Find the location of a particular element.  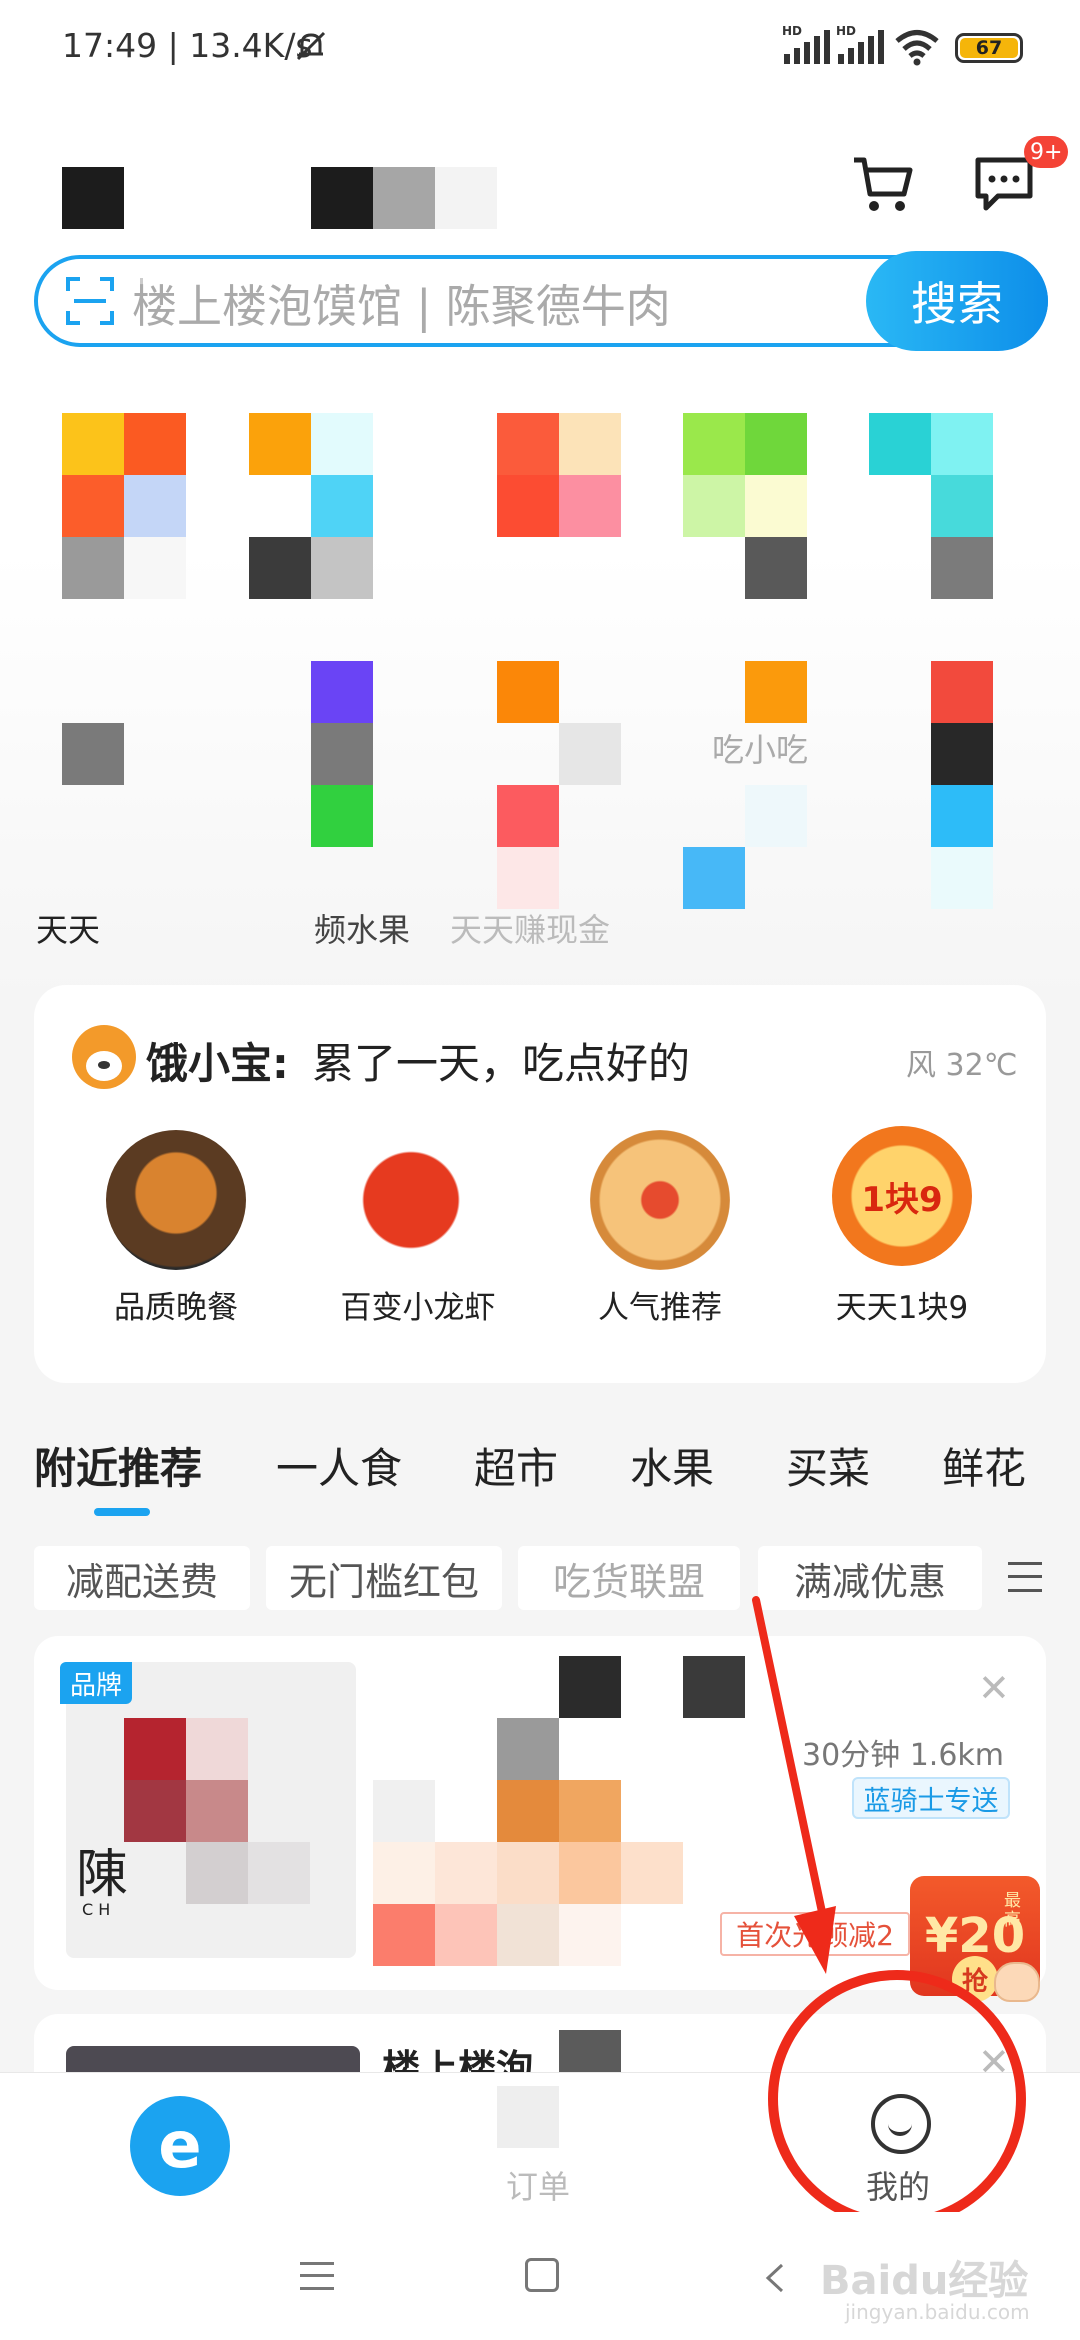

signal-icon-2: HD is located at coordinates (860, 44).